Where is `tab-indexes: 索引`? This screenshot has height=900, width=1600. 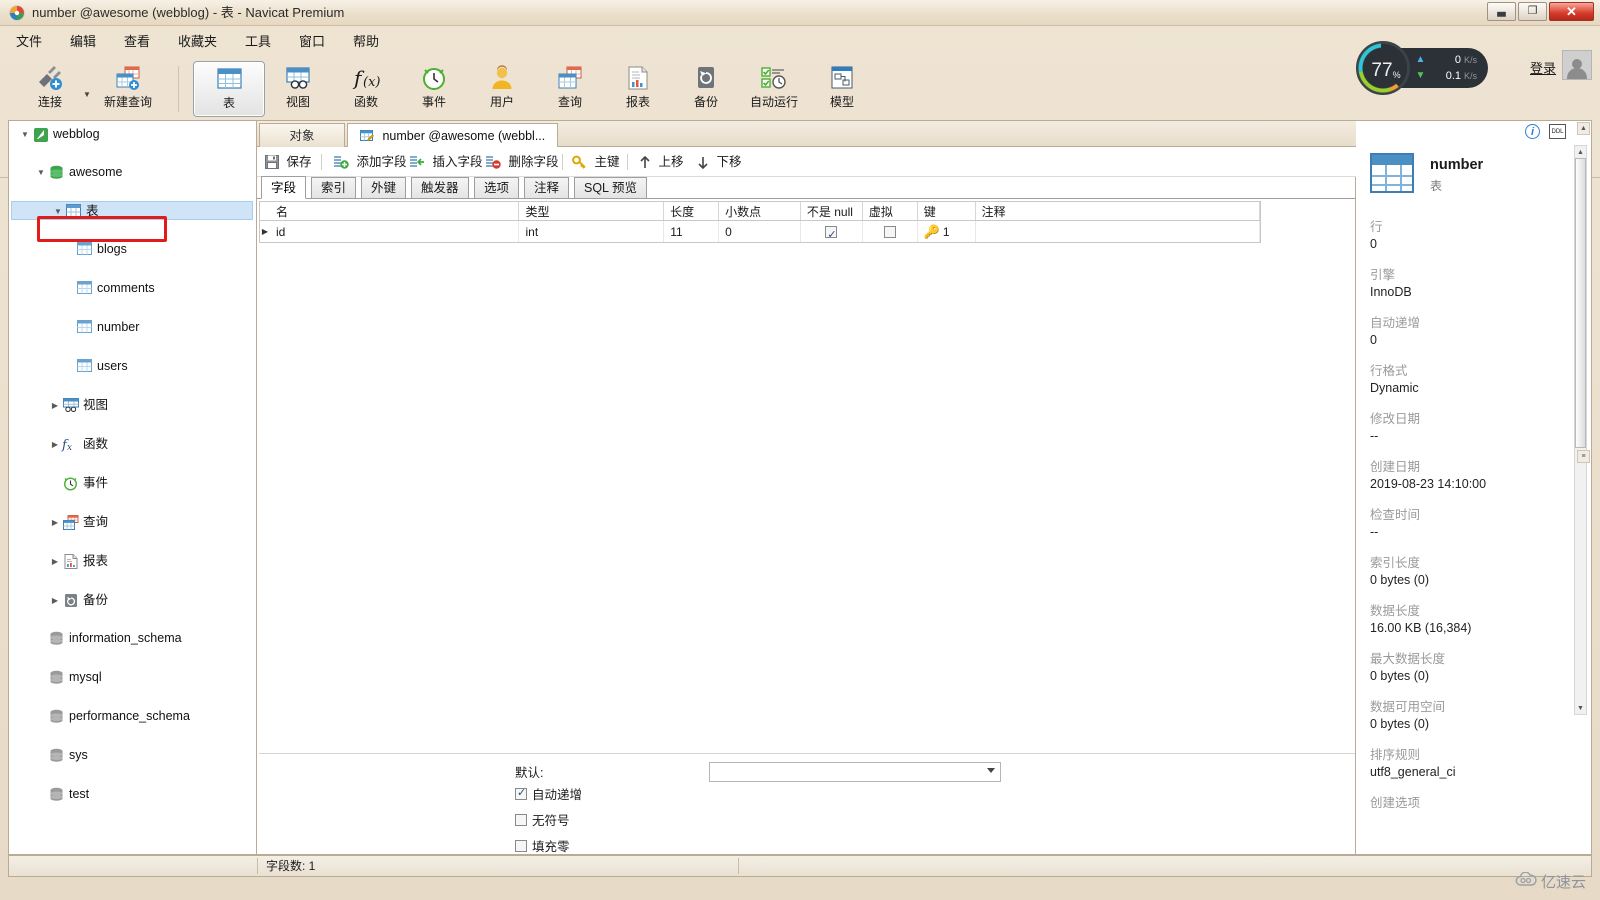 tab-indexes: 索引 is located at coordinates (334, 188).